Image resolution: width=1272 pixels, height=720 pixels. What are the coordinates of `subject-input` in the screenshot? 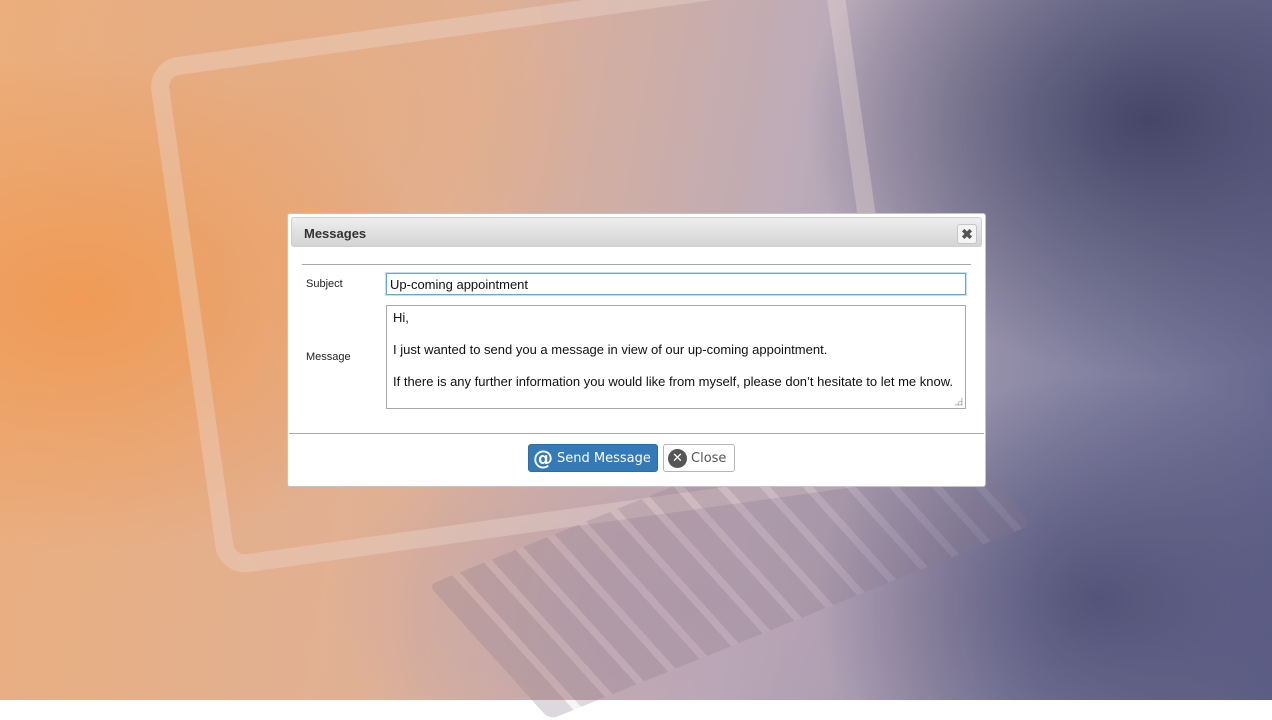 It's located at (676, 284).